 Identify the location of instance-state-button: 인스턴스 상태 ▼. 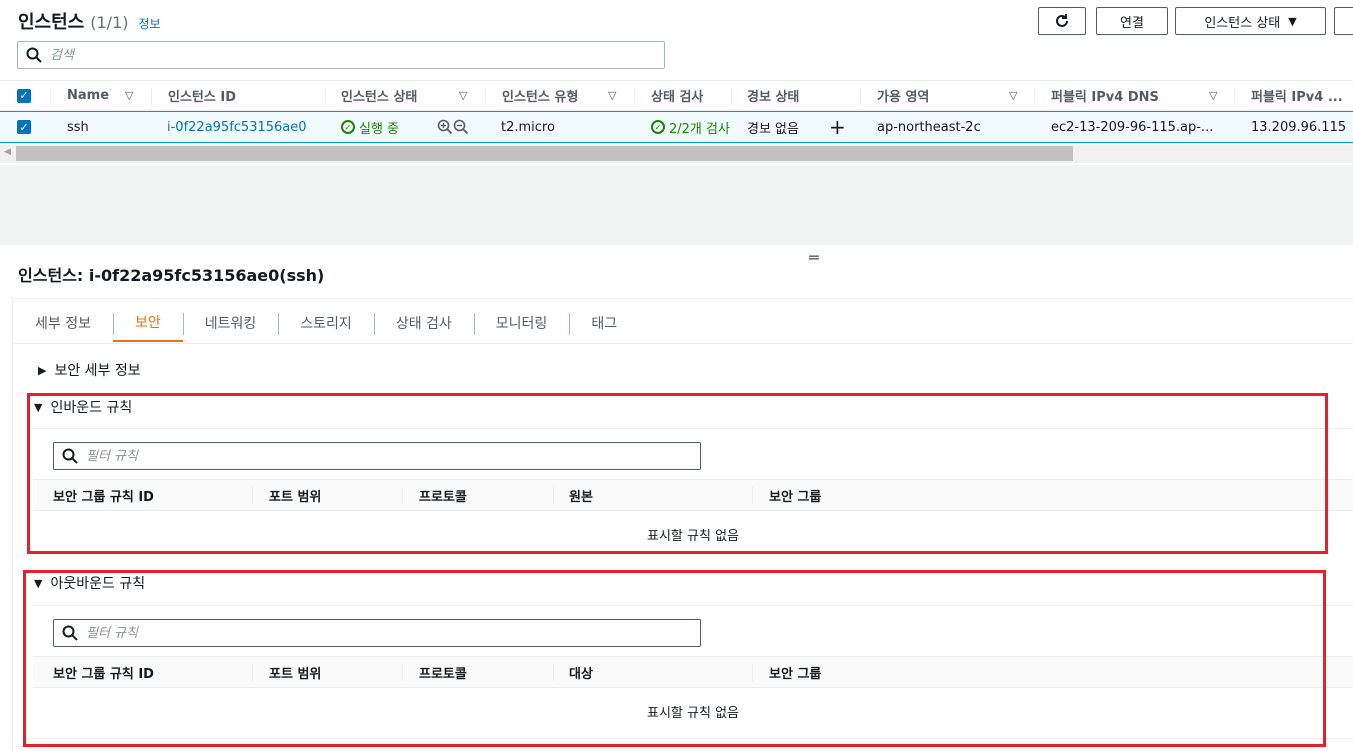
(1250, 21).